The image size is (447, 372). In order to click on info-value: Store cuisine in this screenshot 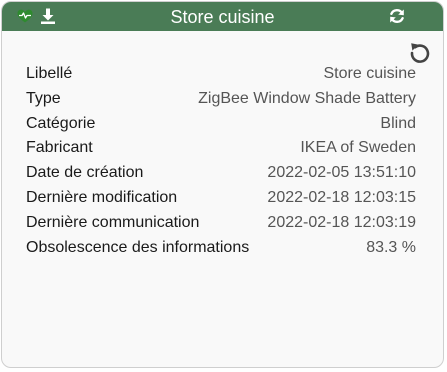, I will do `click(370, 73)`.